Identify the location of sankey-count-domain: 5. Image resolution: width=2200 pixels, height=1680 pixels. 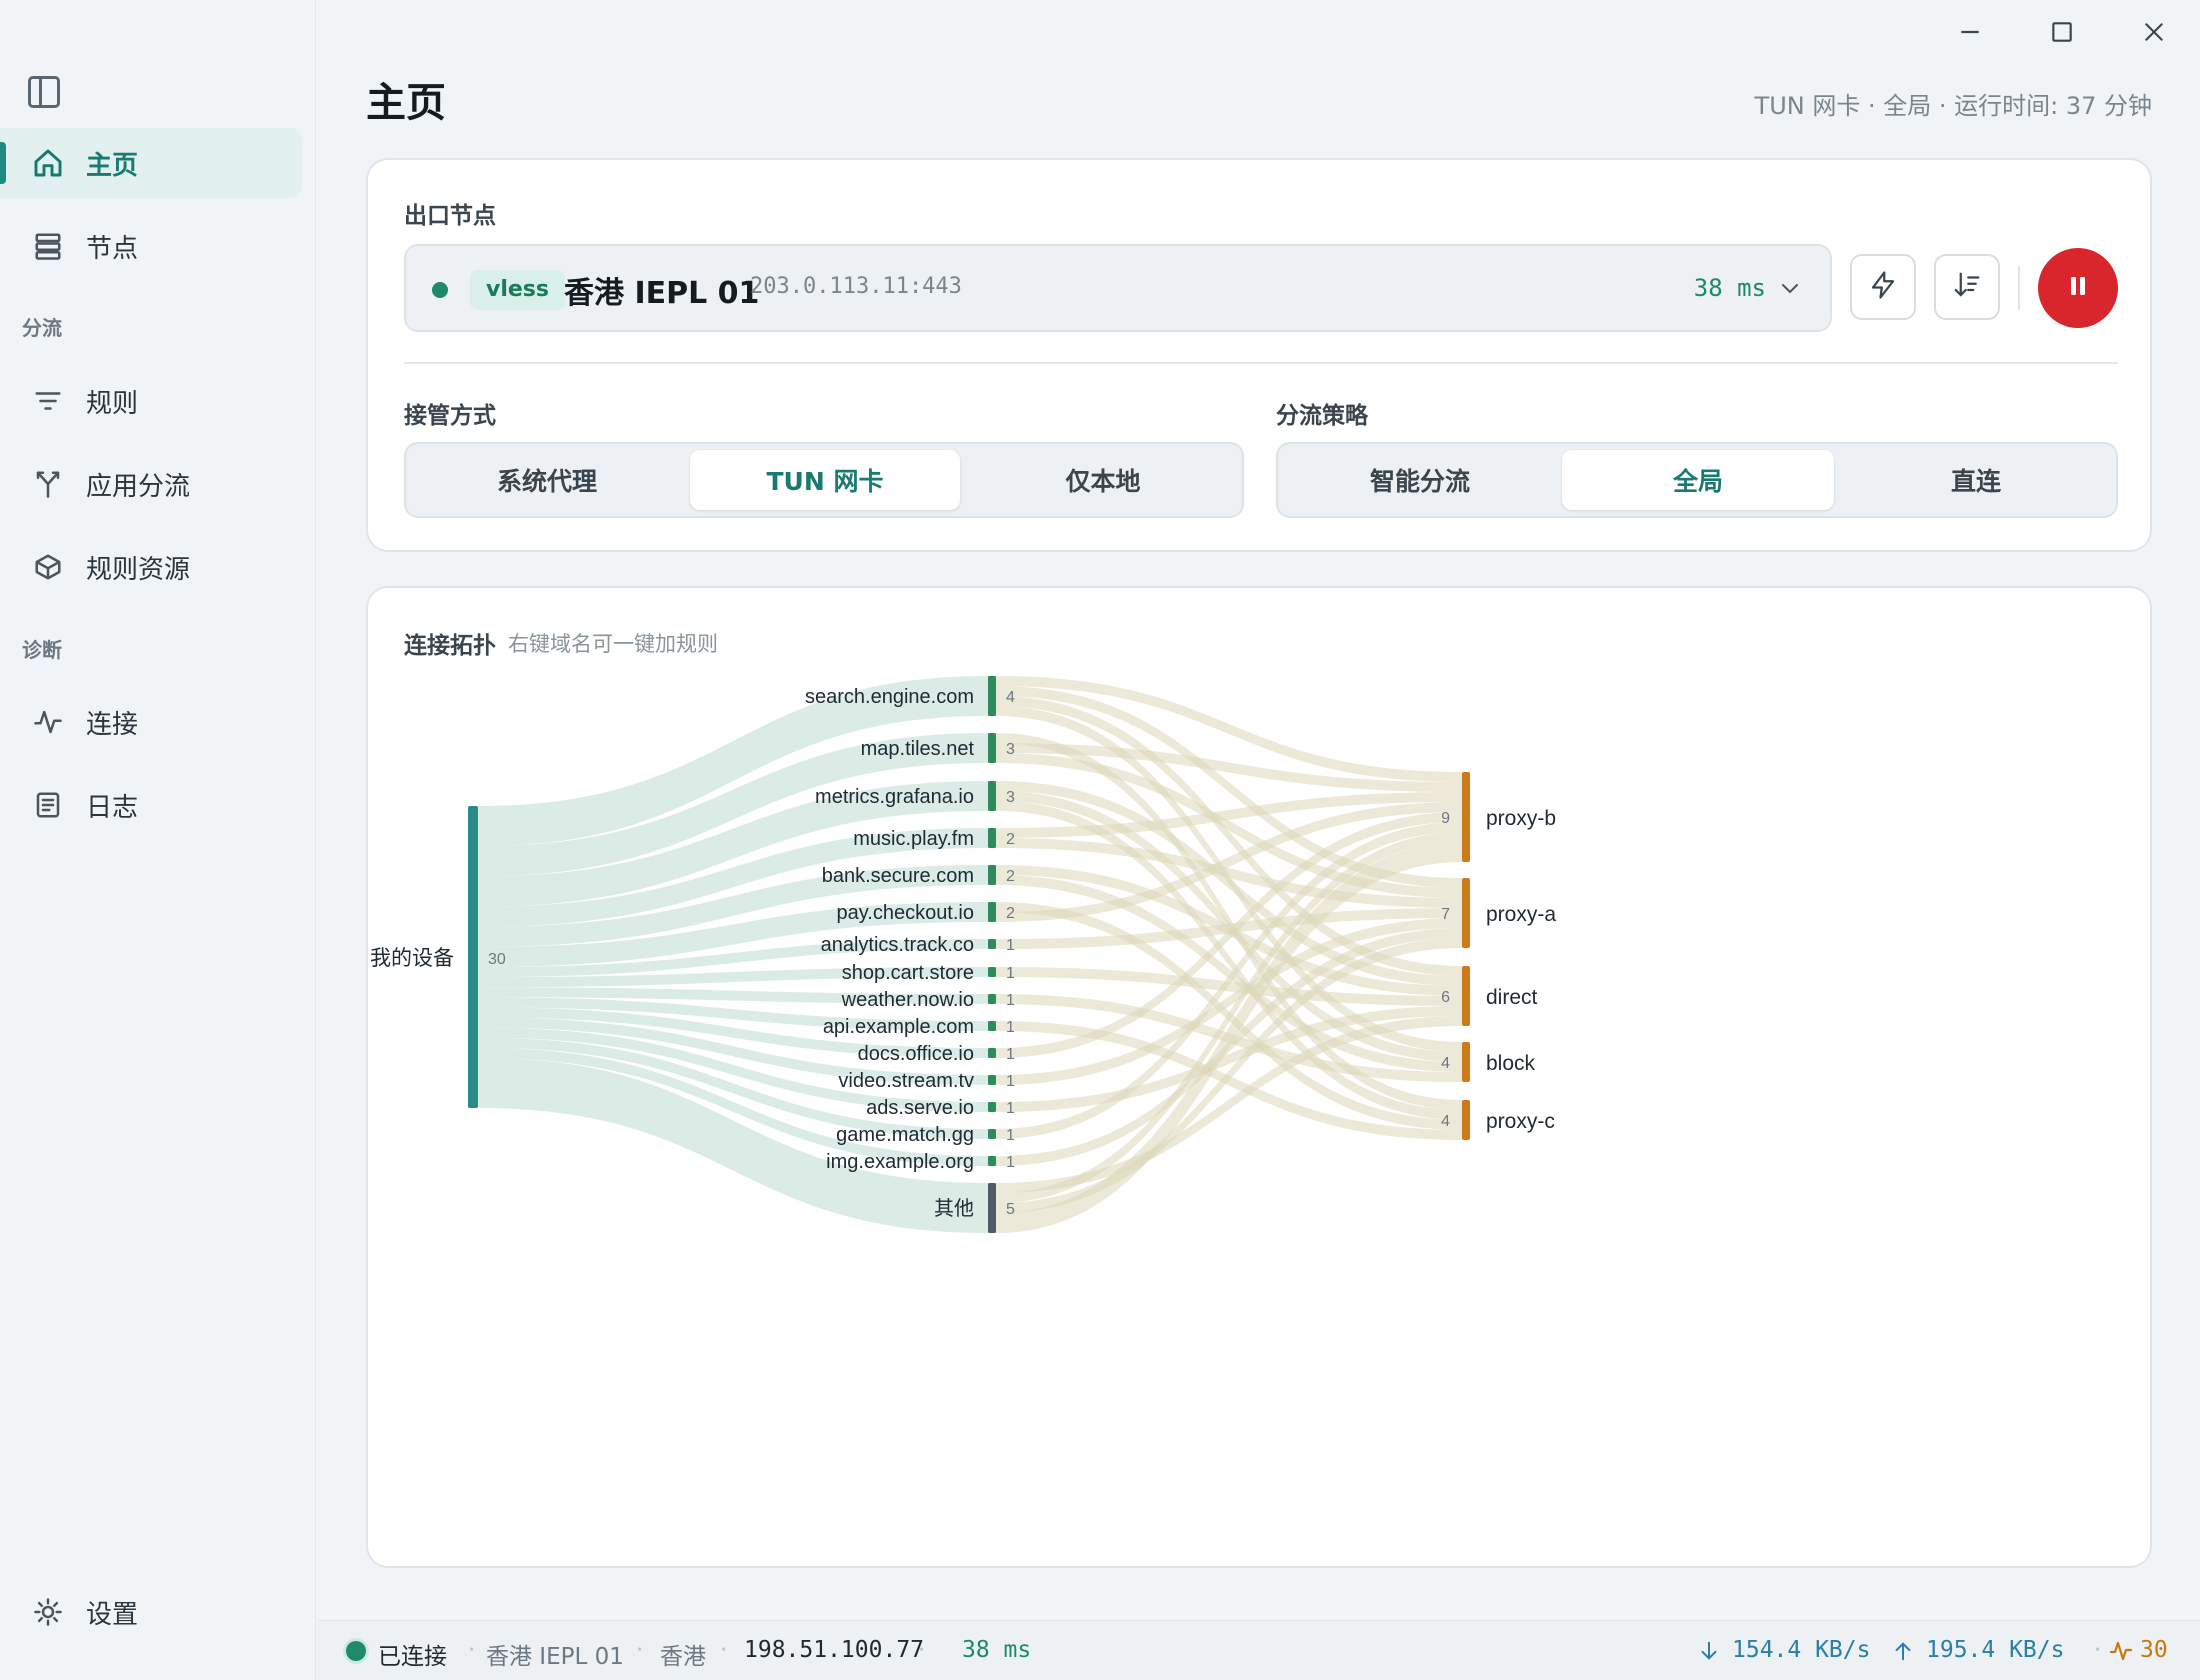
(1010, 1209).